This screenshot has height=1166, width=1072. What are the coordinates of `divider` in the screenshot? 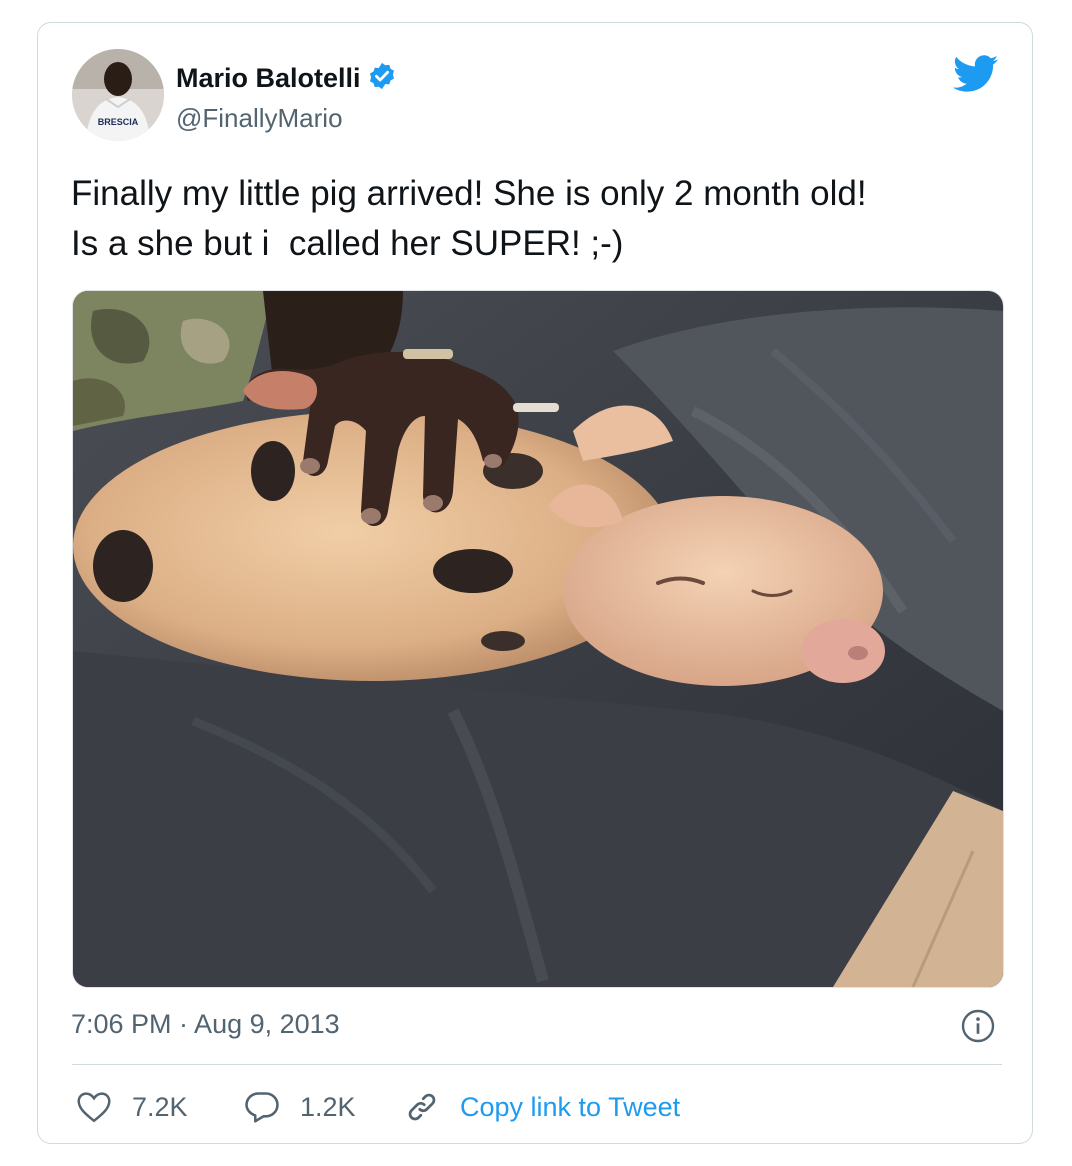 It's located at (537, 1064).